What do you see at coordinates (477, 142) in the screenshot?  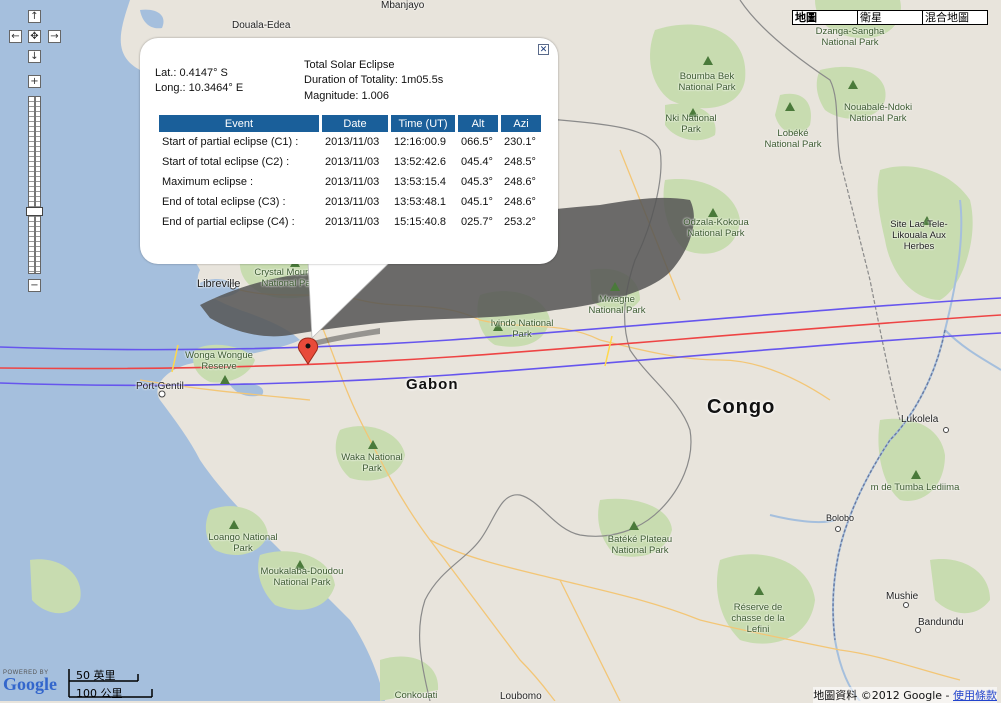 I see `alt-cell: 066.5°` at bounding box center [477, 142].